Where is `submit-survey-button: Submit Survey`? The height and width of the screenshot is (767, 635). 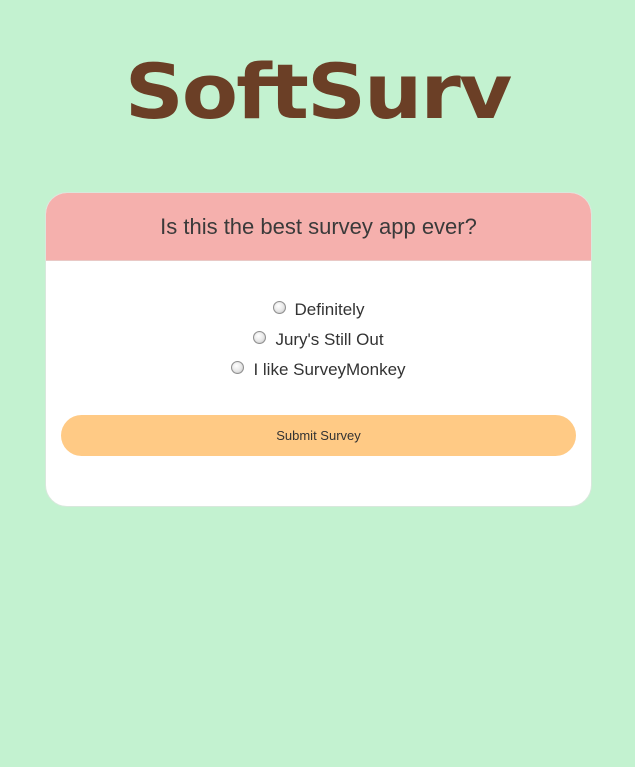 submit-survey-button: Submit Survey is located at coordinates (318, 435).